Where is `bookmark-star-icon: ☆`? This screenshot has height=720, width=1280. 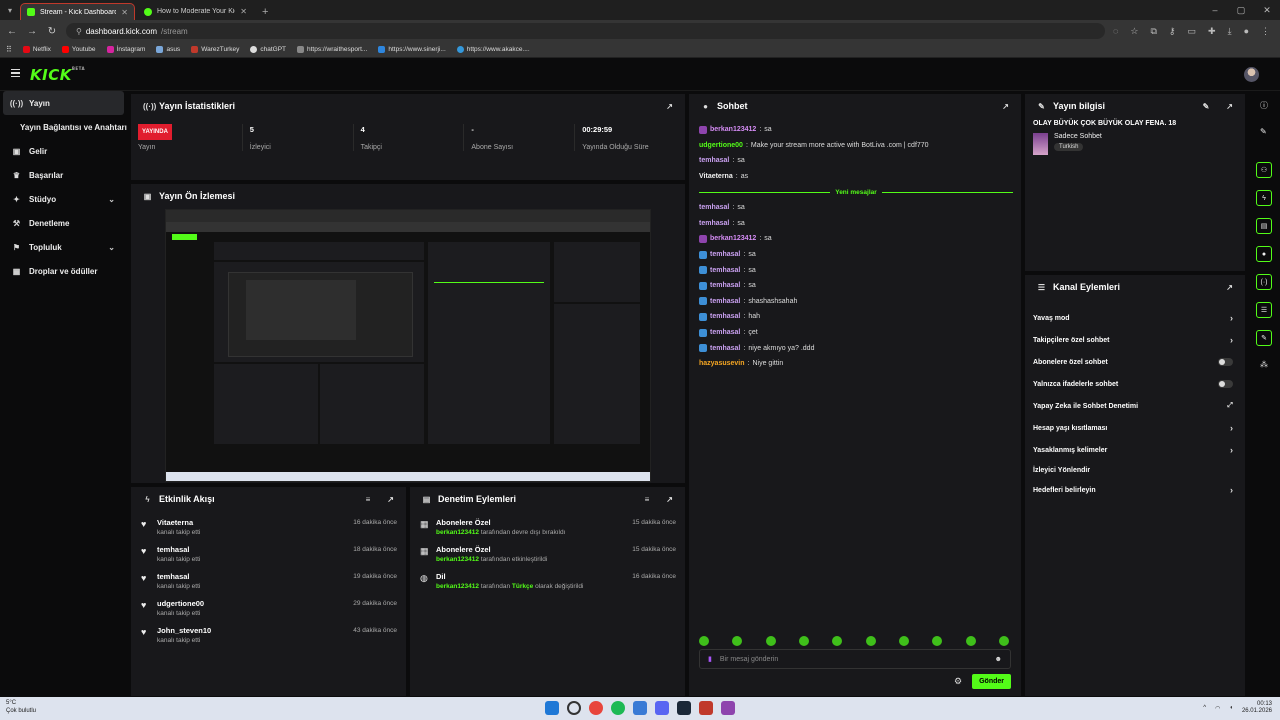
bookmark-star-icon: ☆ is located at coordinates (1134, 31).